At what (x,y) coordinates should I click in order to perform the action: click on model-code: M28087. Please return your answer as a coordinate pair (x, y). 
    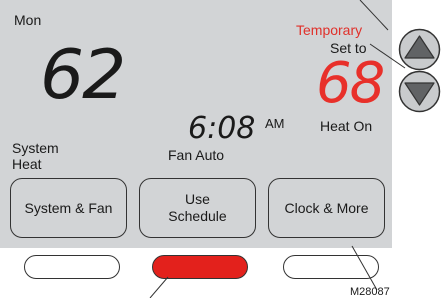
    Looking at the image, I should click on (370, 292).